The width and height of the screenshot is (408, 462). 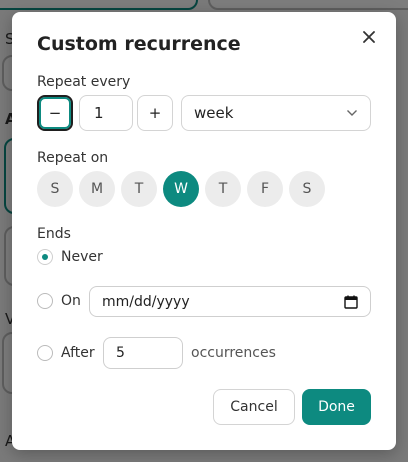 I want to click on ends-never-label: Never, so click(x=82, y=257).